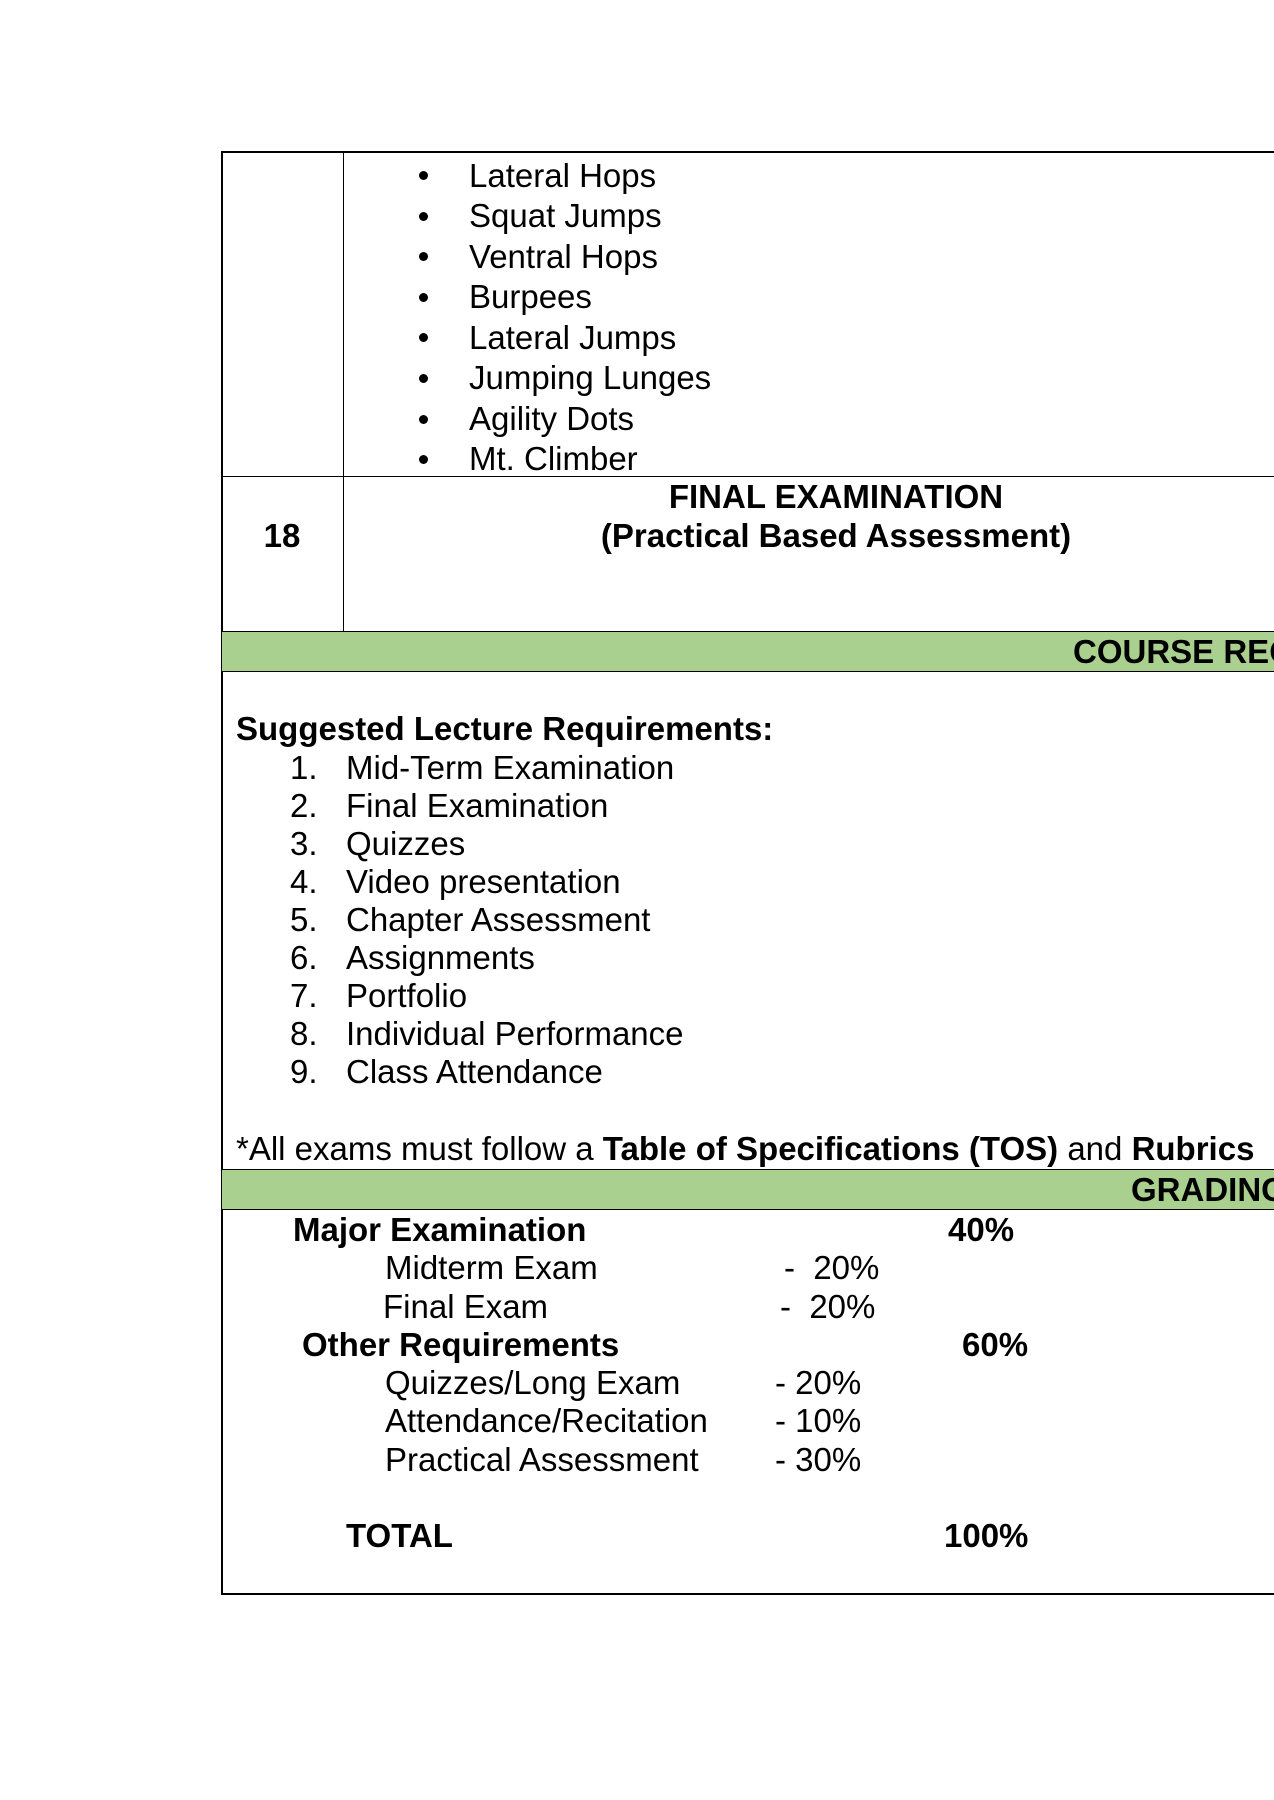  What do you see at coordinates (981, 1229) in the screenshot?
I see `major-exam-total: 40%` at bounding box center [981, 1229].